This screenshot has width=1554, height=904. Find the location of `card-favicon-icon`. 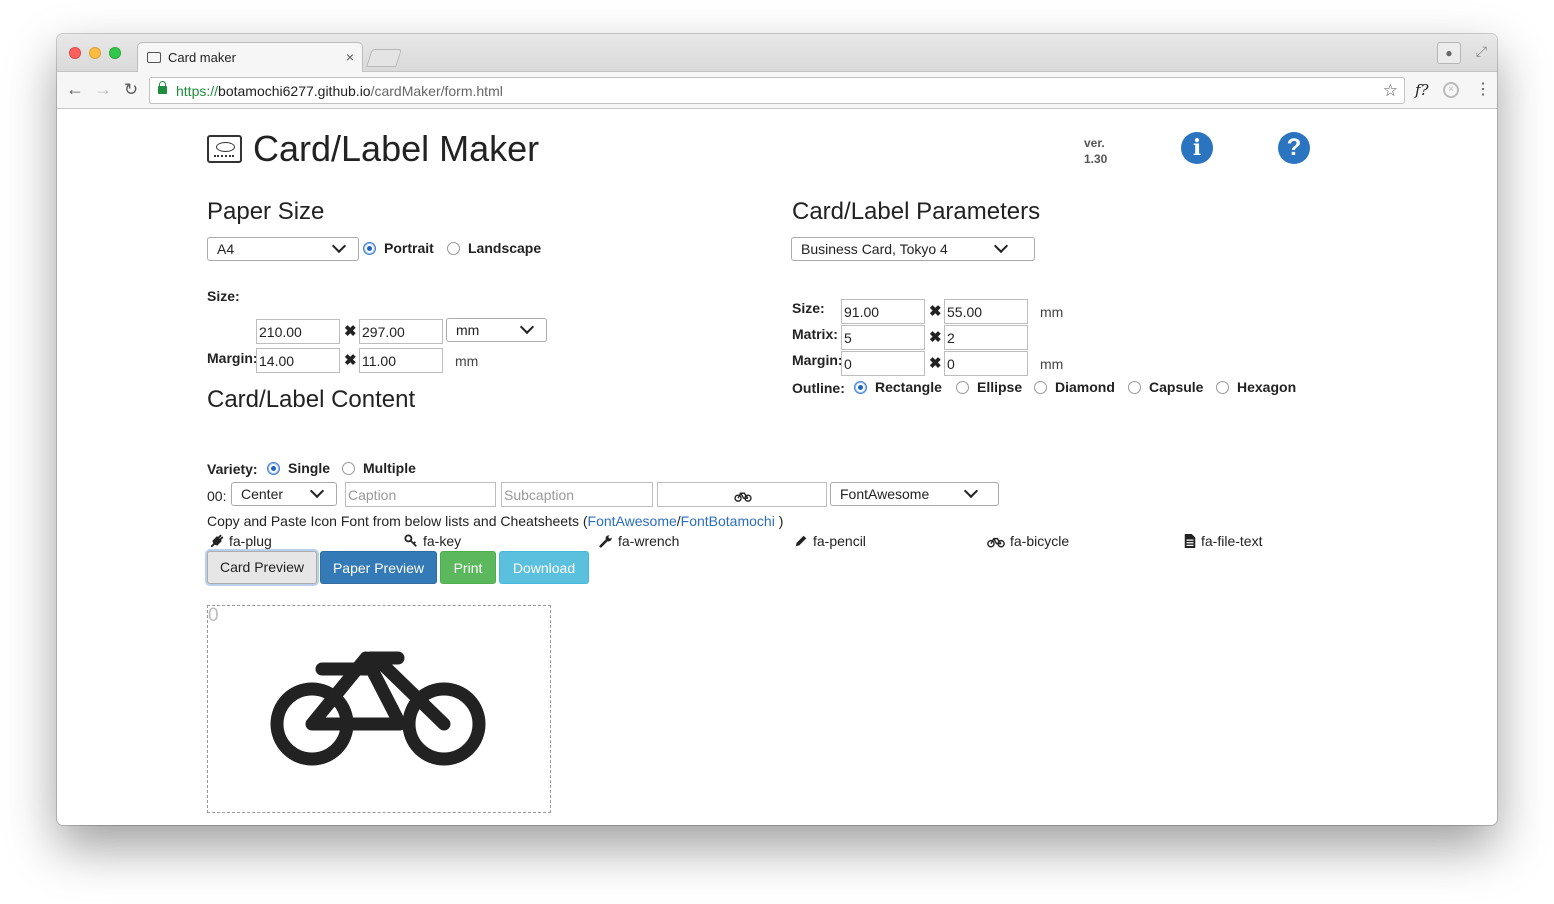

card-favicon-icon is located at coordinates (154, 57).